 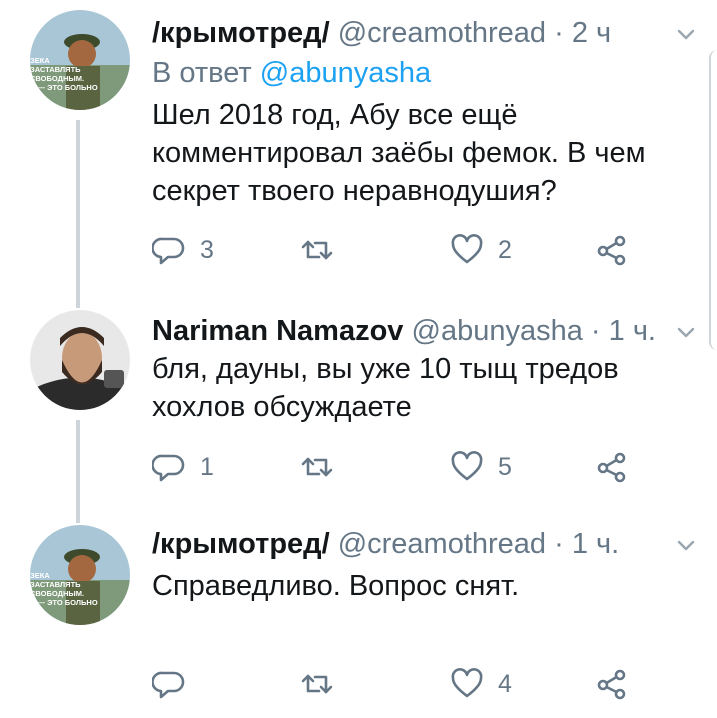 I want to click on tweet-header: /крымотред/ @creamothread · 1 ч., so click(x=385, y=544).